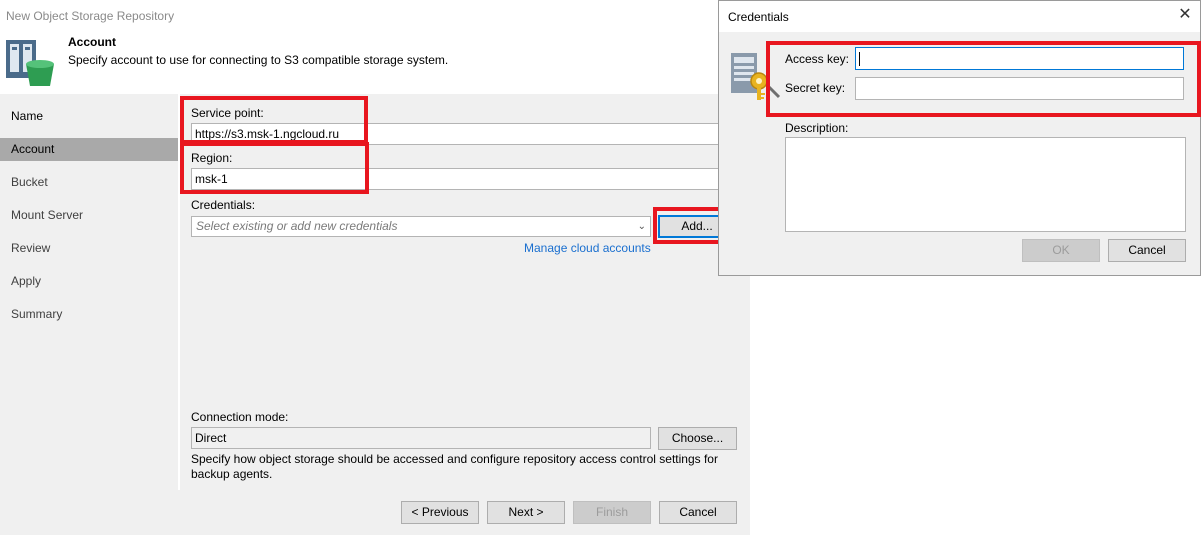  I want to click on finish-button: Finish, so click(612, 512).